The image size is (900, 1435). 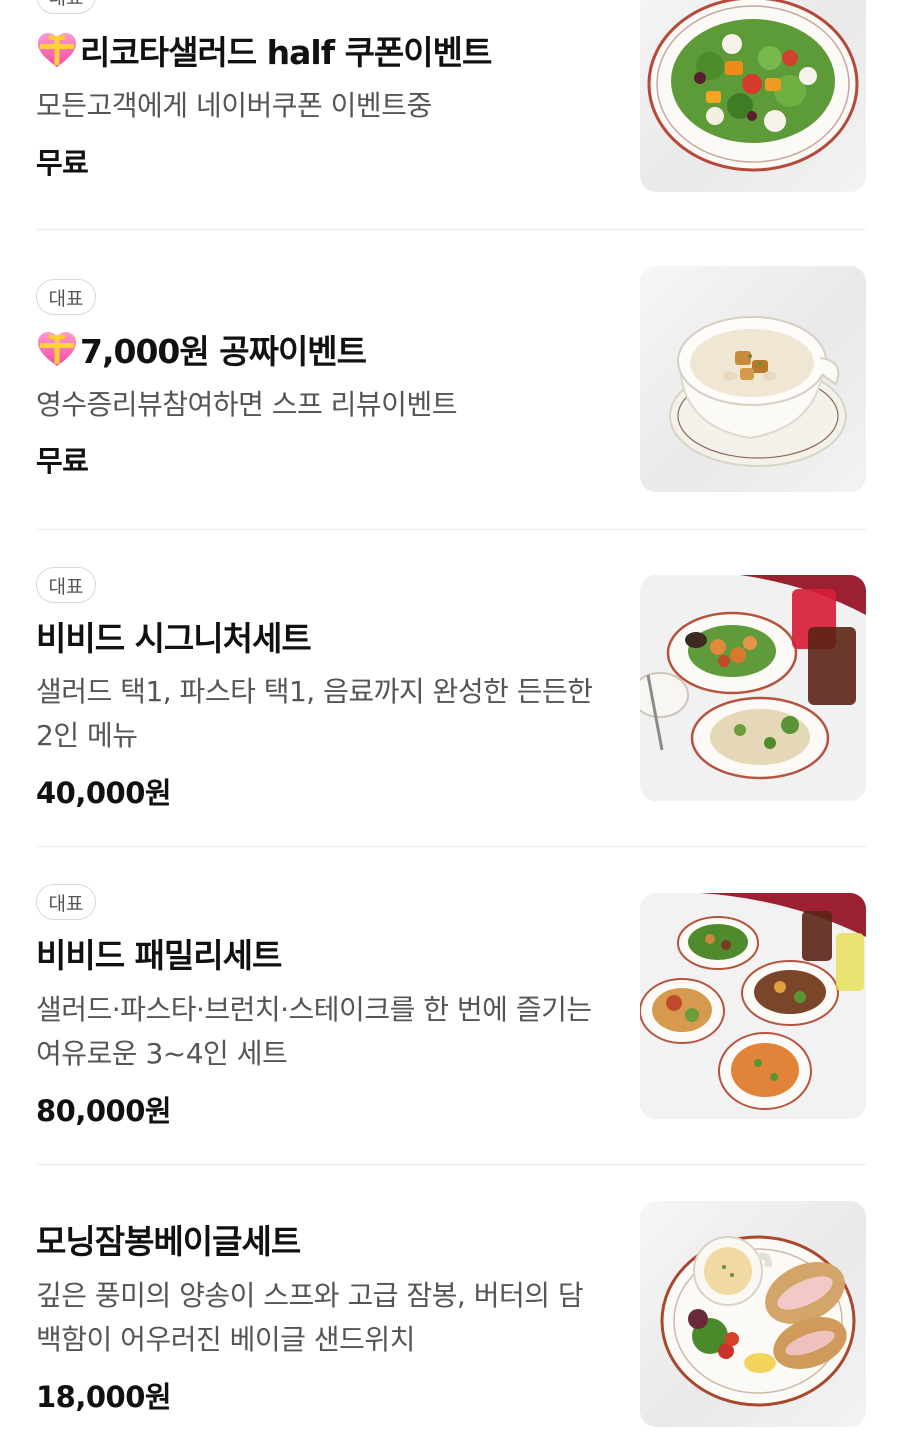 I want to click on bagel-set-photo, so click(x=753, y=1314).